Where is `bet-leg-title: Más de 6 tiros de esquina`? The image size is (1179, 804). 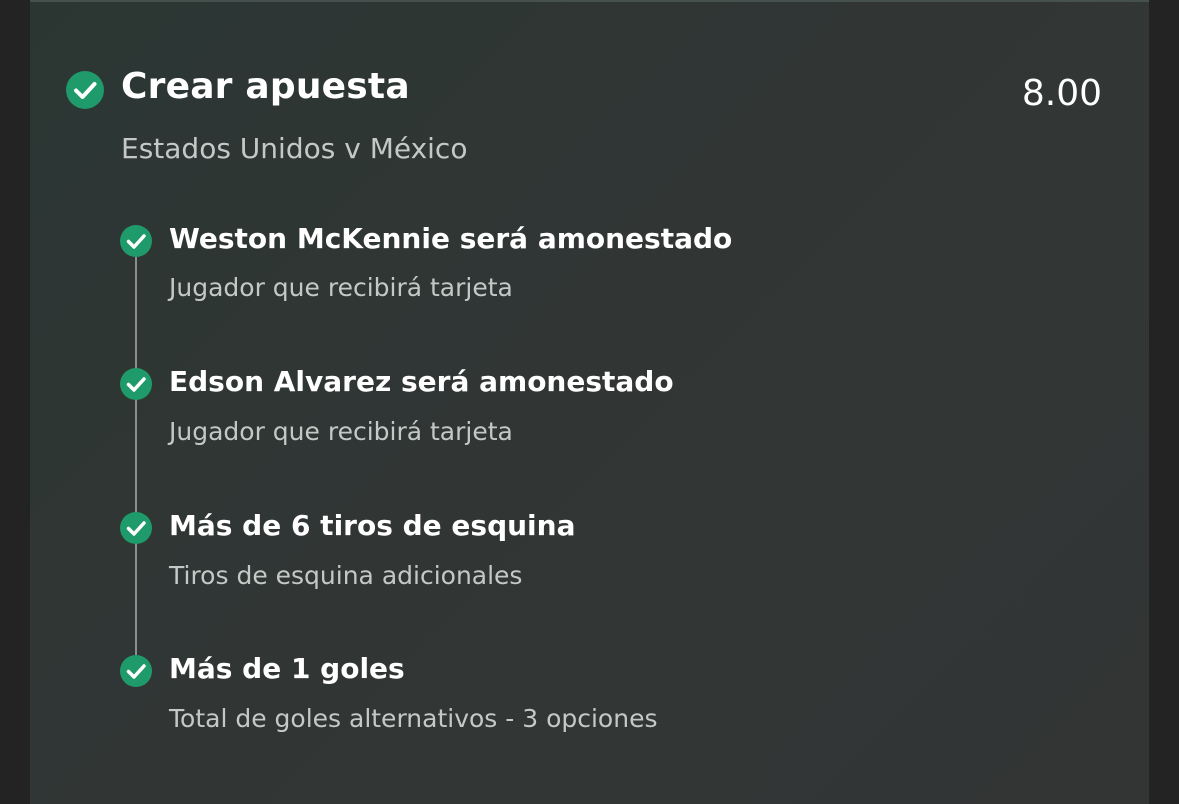
bet-leg-title: Más de 6 tiros de esquina is located at coordinates (372, 525).